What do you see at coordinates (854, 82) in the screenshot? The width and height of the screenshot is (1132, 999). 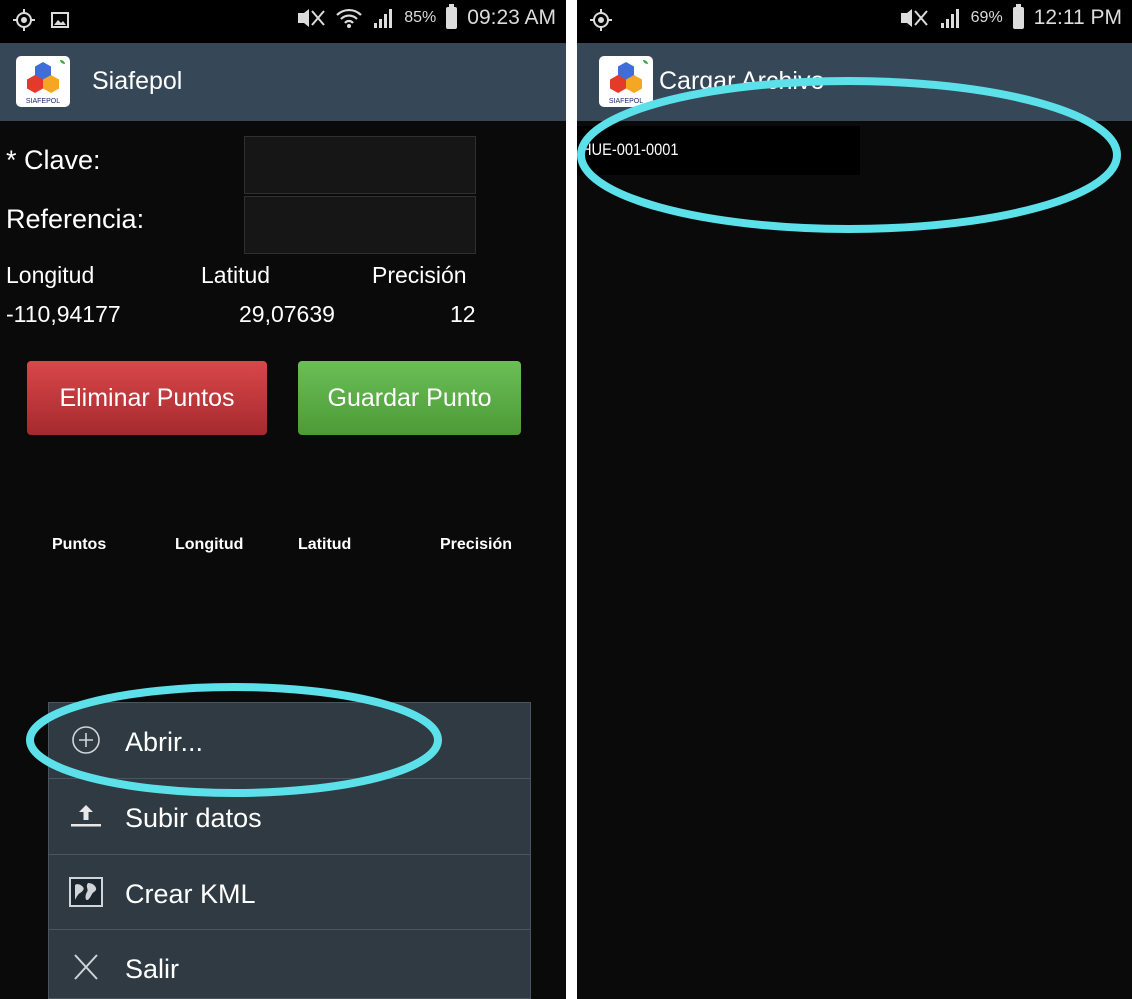 I see `action-bar: SIAFEPOL Cargar Archivo` at bounding box center [854, 82].